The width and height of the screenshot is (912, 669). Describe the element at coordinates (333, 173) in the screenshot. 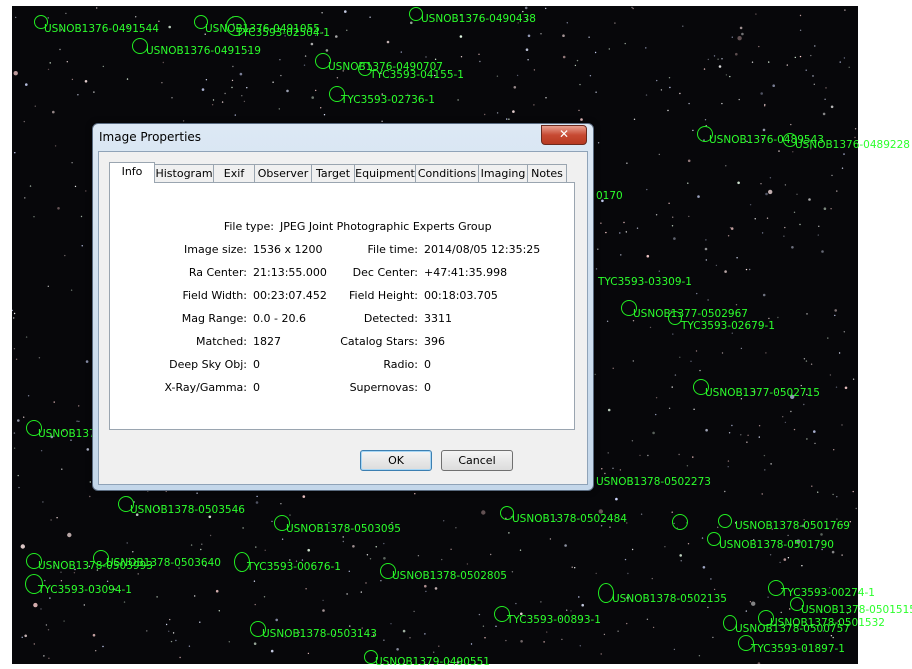

I see `tab-target: Target` at that location.